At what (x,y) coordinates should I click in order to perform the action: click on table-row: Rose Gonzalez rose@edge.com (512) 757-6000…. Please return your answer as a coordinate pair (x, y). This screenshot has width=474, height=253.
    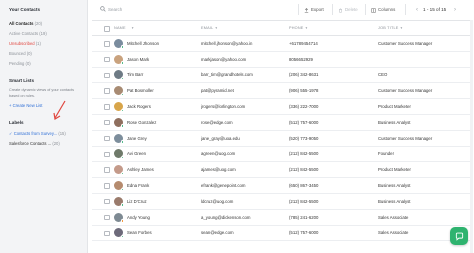
    Looking at the image, I should click on (281, 123).